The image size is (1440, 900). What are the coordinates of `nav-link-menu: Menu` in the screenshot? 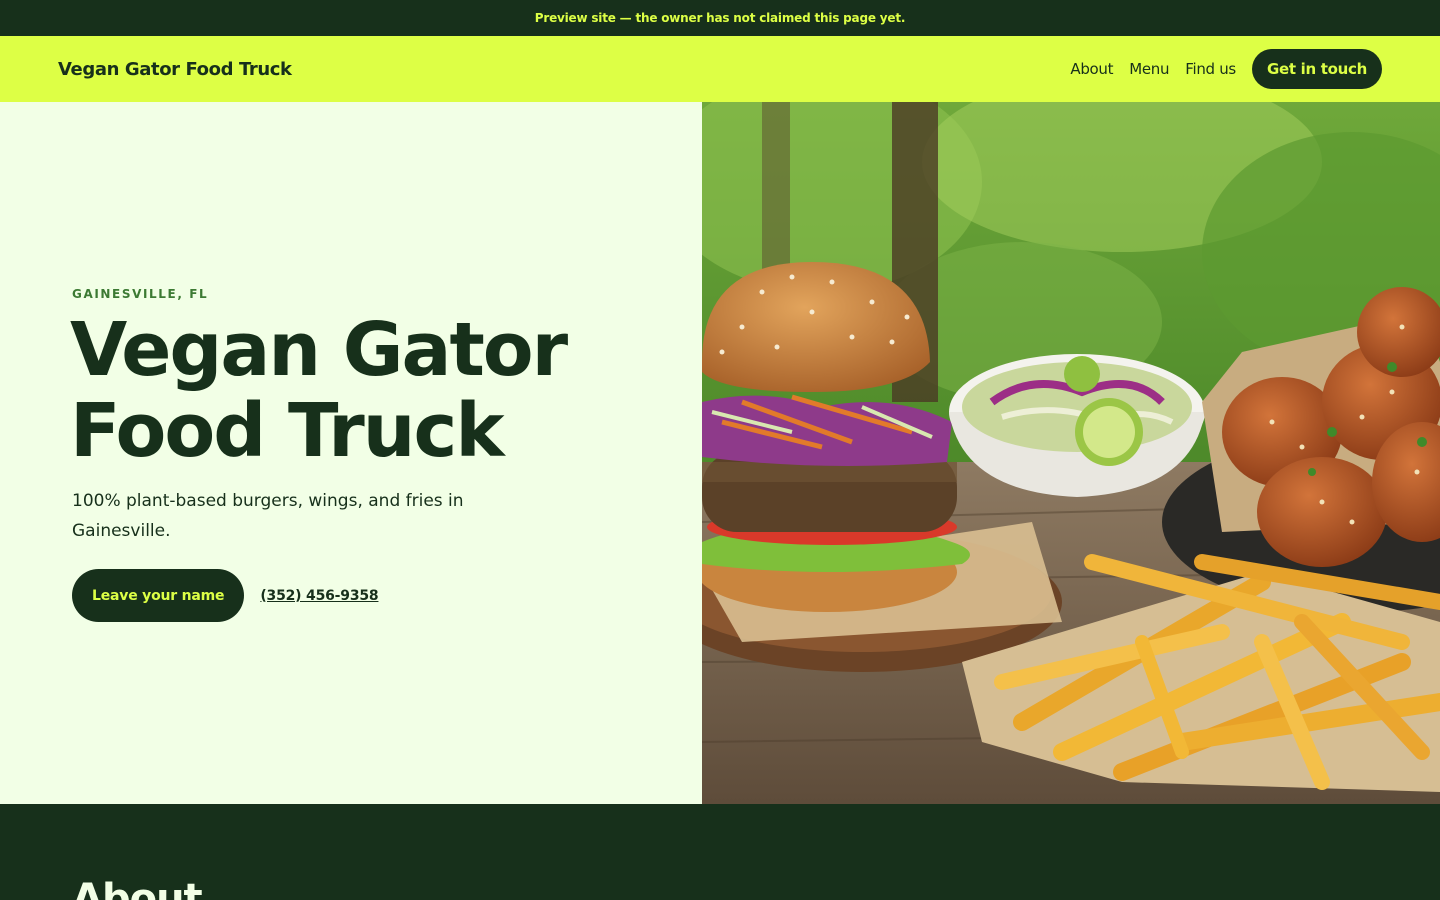 It's located at (1149, 69).